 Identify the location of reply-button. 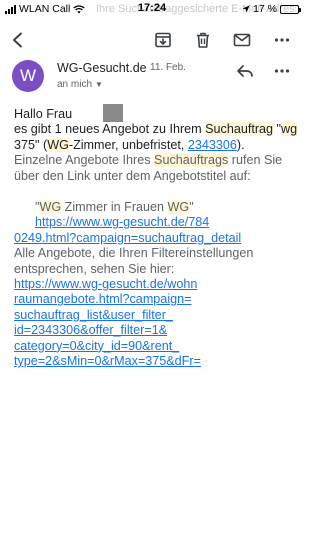
(245, 71).